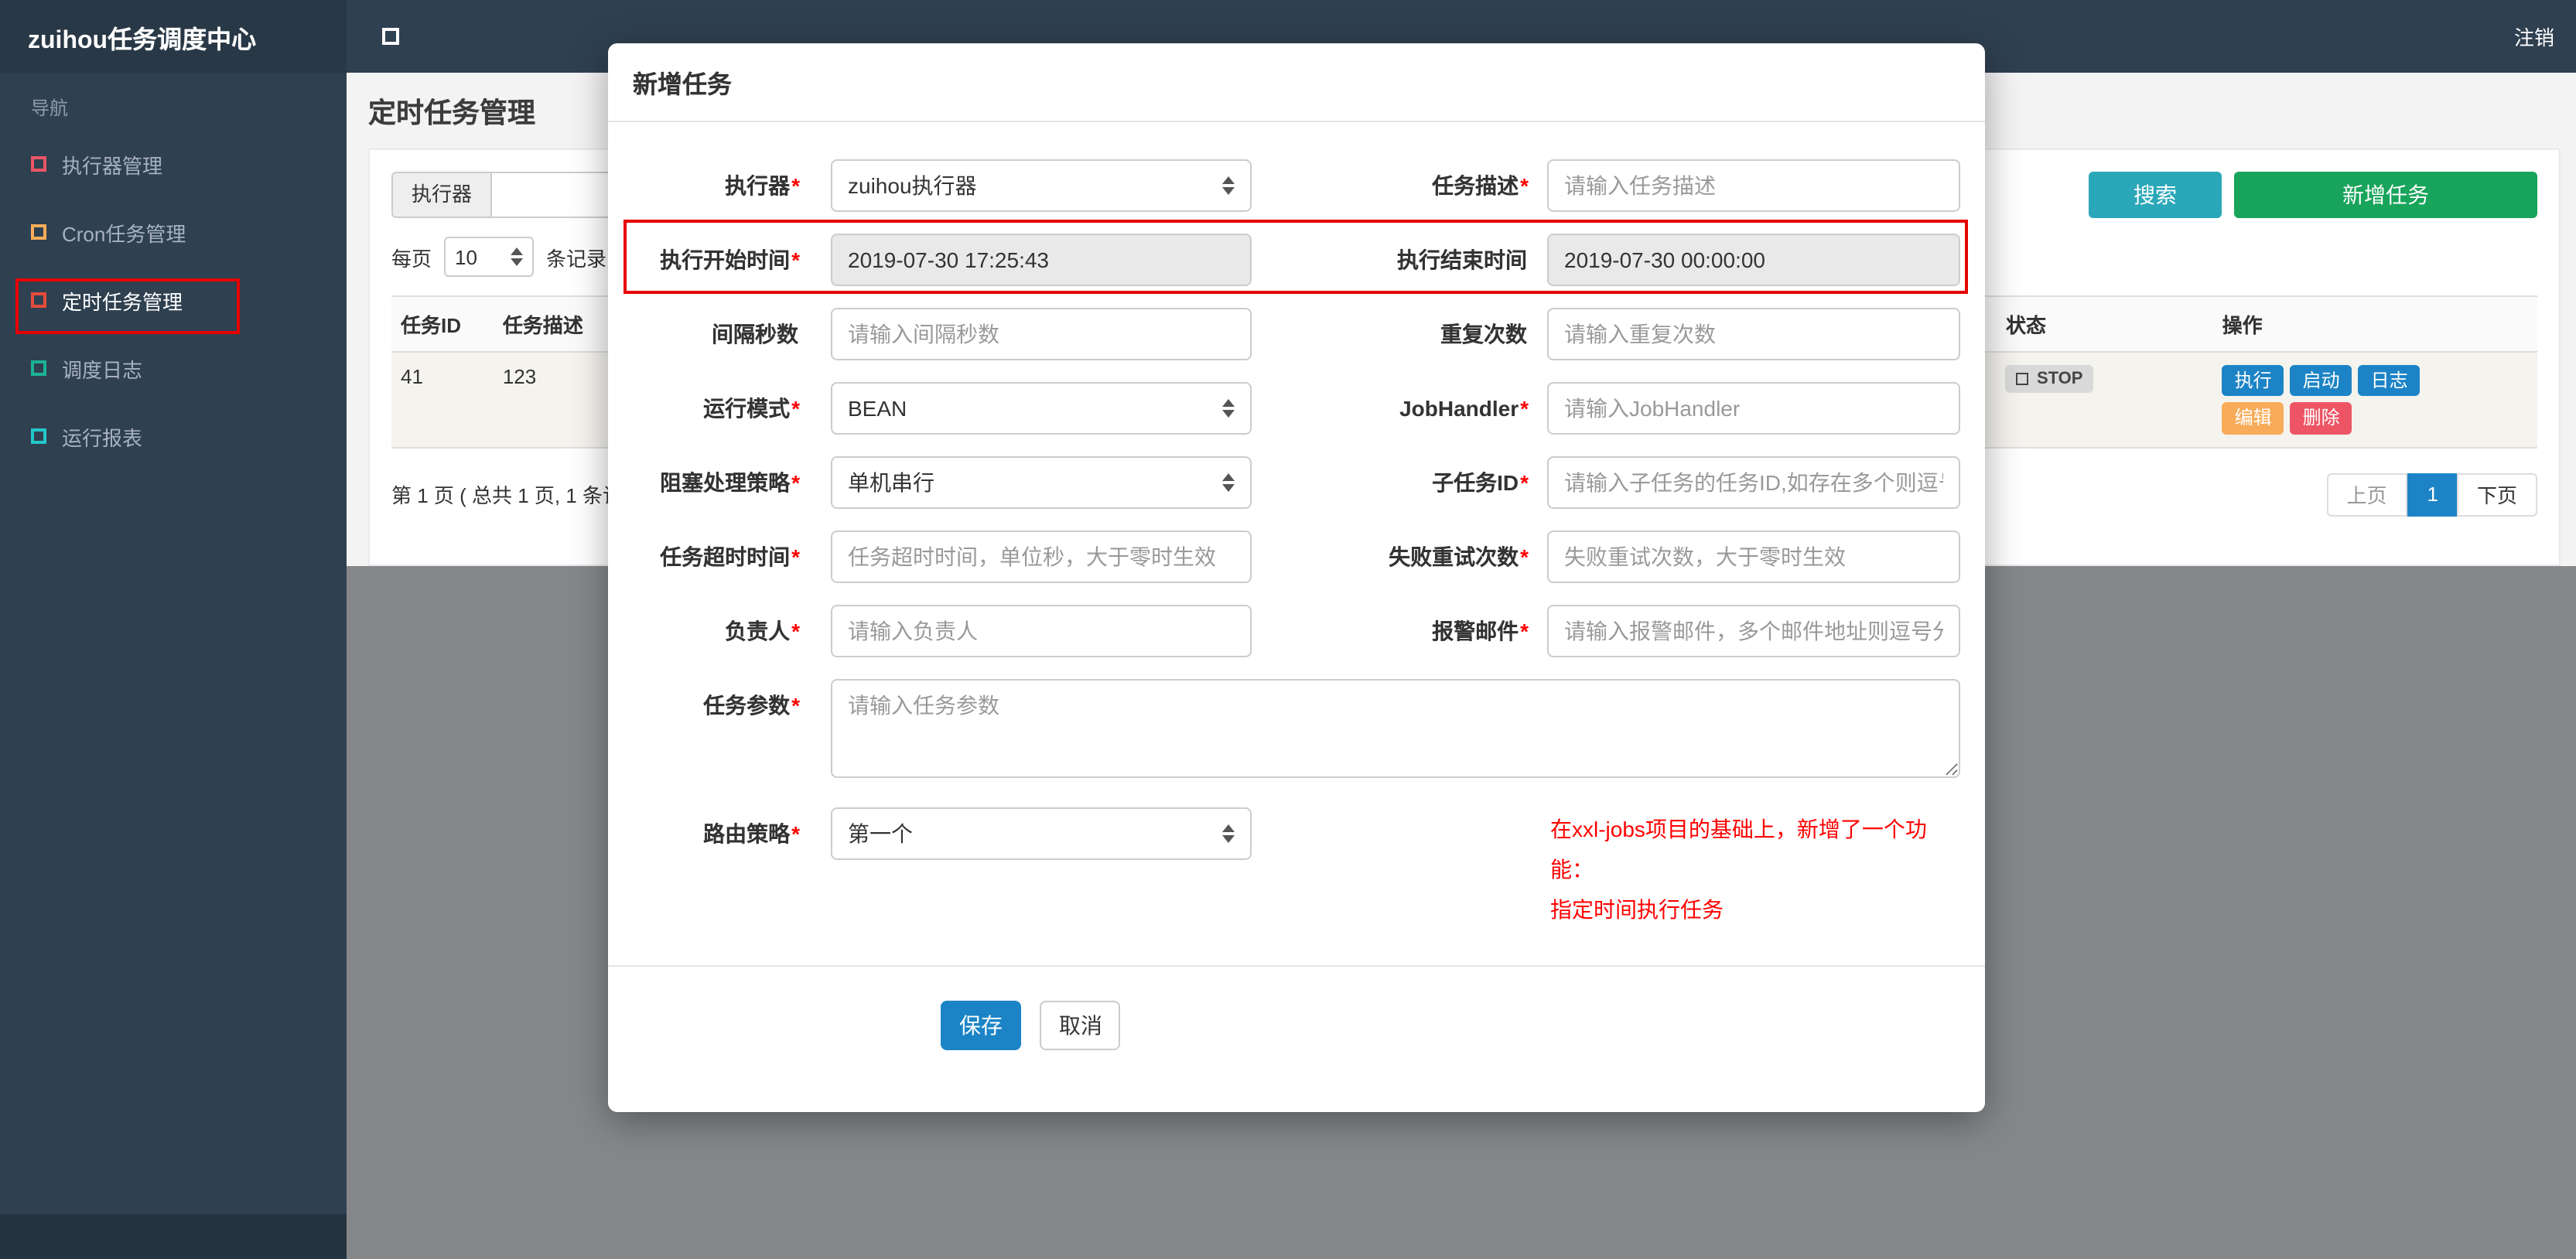 The width and height of the screenshot is (2576, 1259). I want to click on form-row: 任务超时时间* 失败重试次数*, so click(1296, 557).